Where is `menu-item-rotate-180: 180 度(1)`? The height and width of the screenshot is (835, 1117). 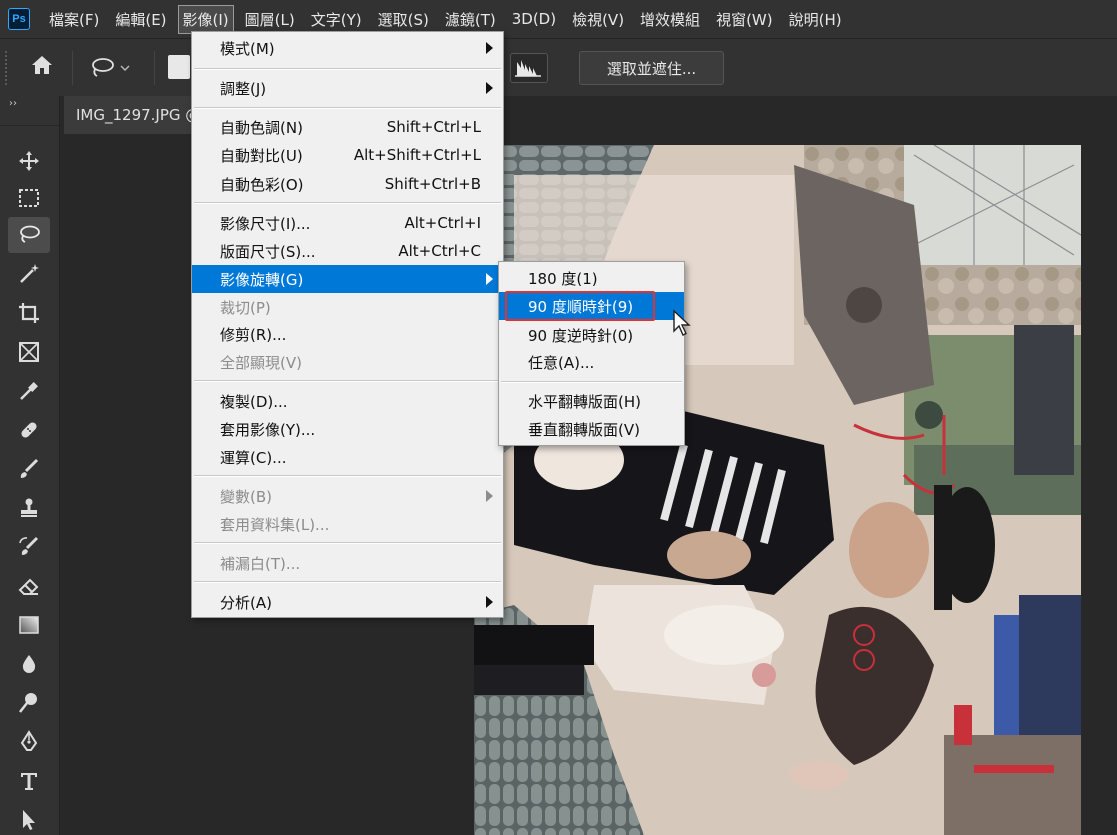
menu-item-rotate-180: 180 度(1) is located at coordinates (591, 278).